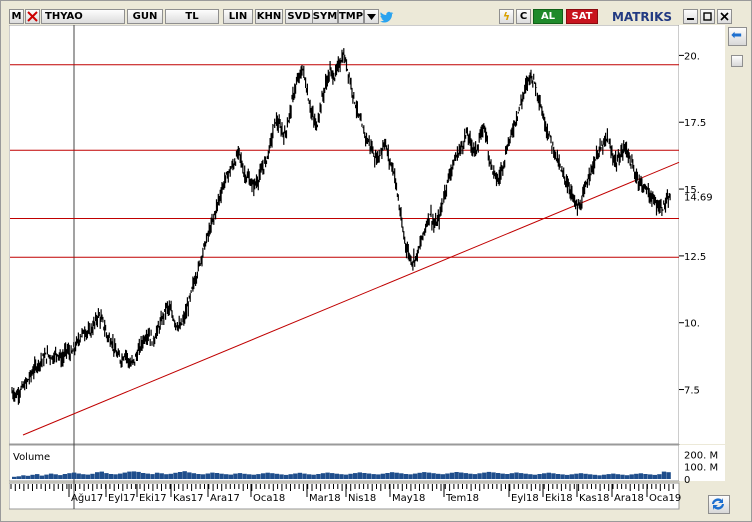  I want to click on buy-button: AL, so click(548, 16).